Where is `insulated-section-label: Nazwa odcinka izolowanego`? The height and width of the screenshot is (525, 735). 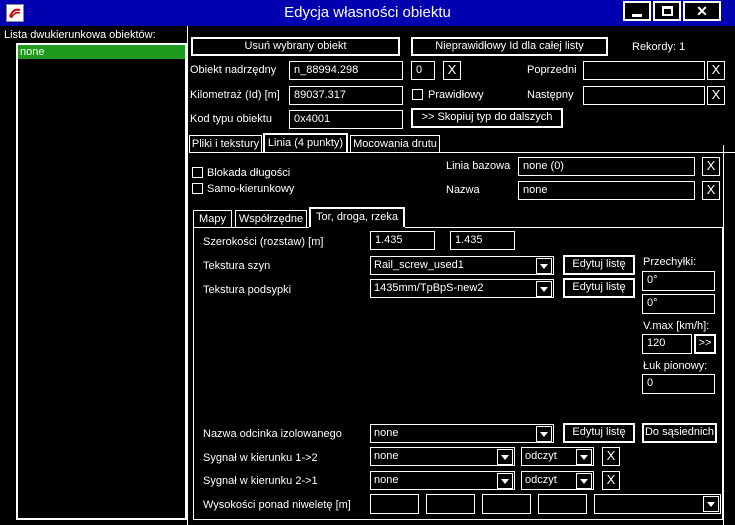
insulated-section-label: Nazwa odcinka izolowanego is located at coordinates (272, 434).